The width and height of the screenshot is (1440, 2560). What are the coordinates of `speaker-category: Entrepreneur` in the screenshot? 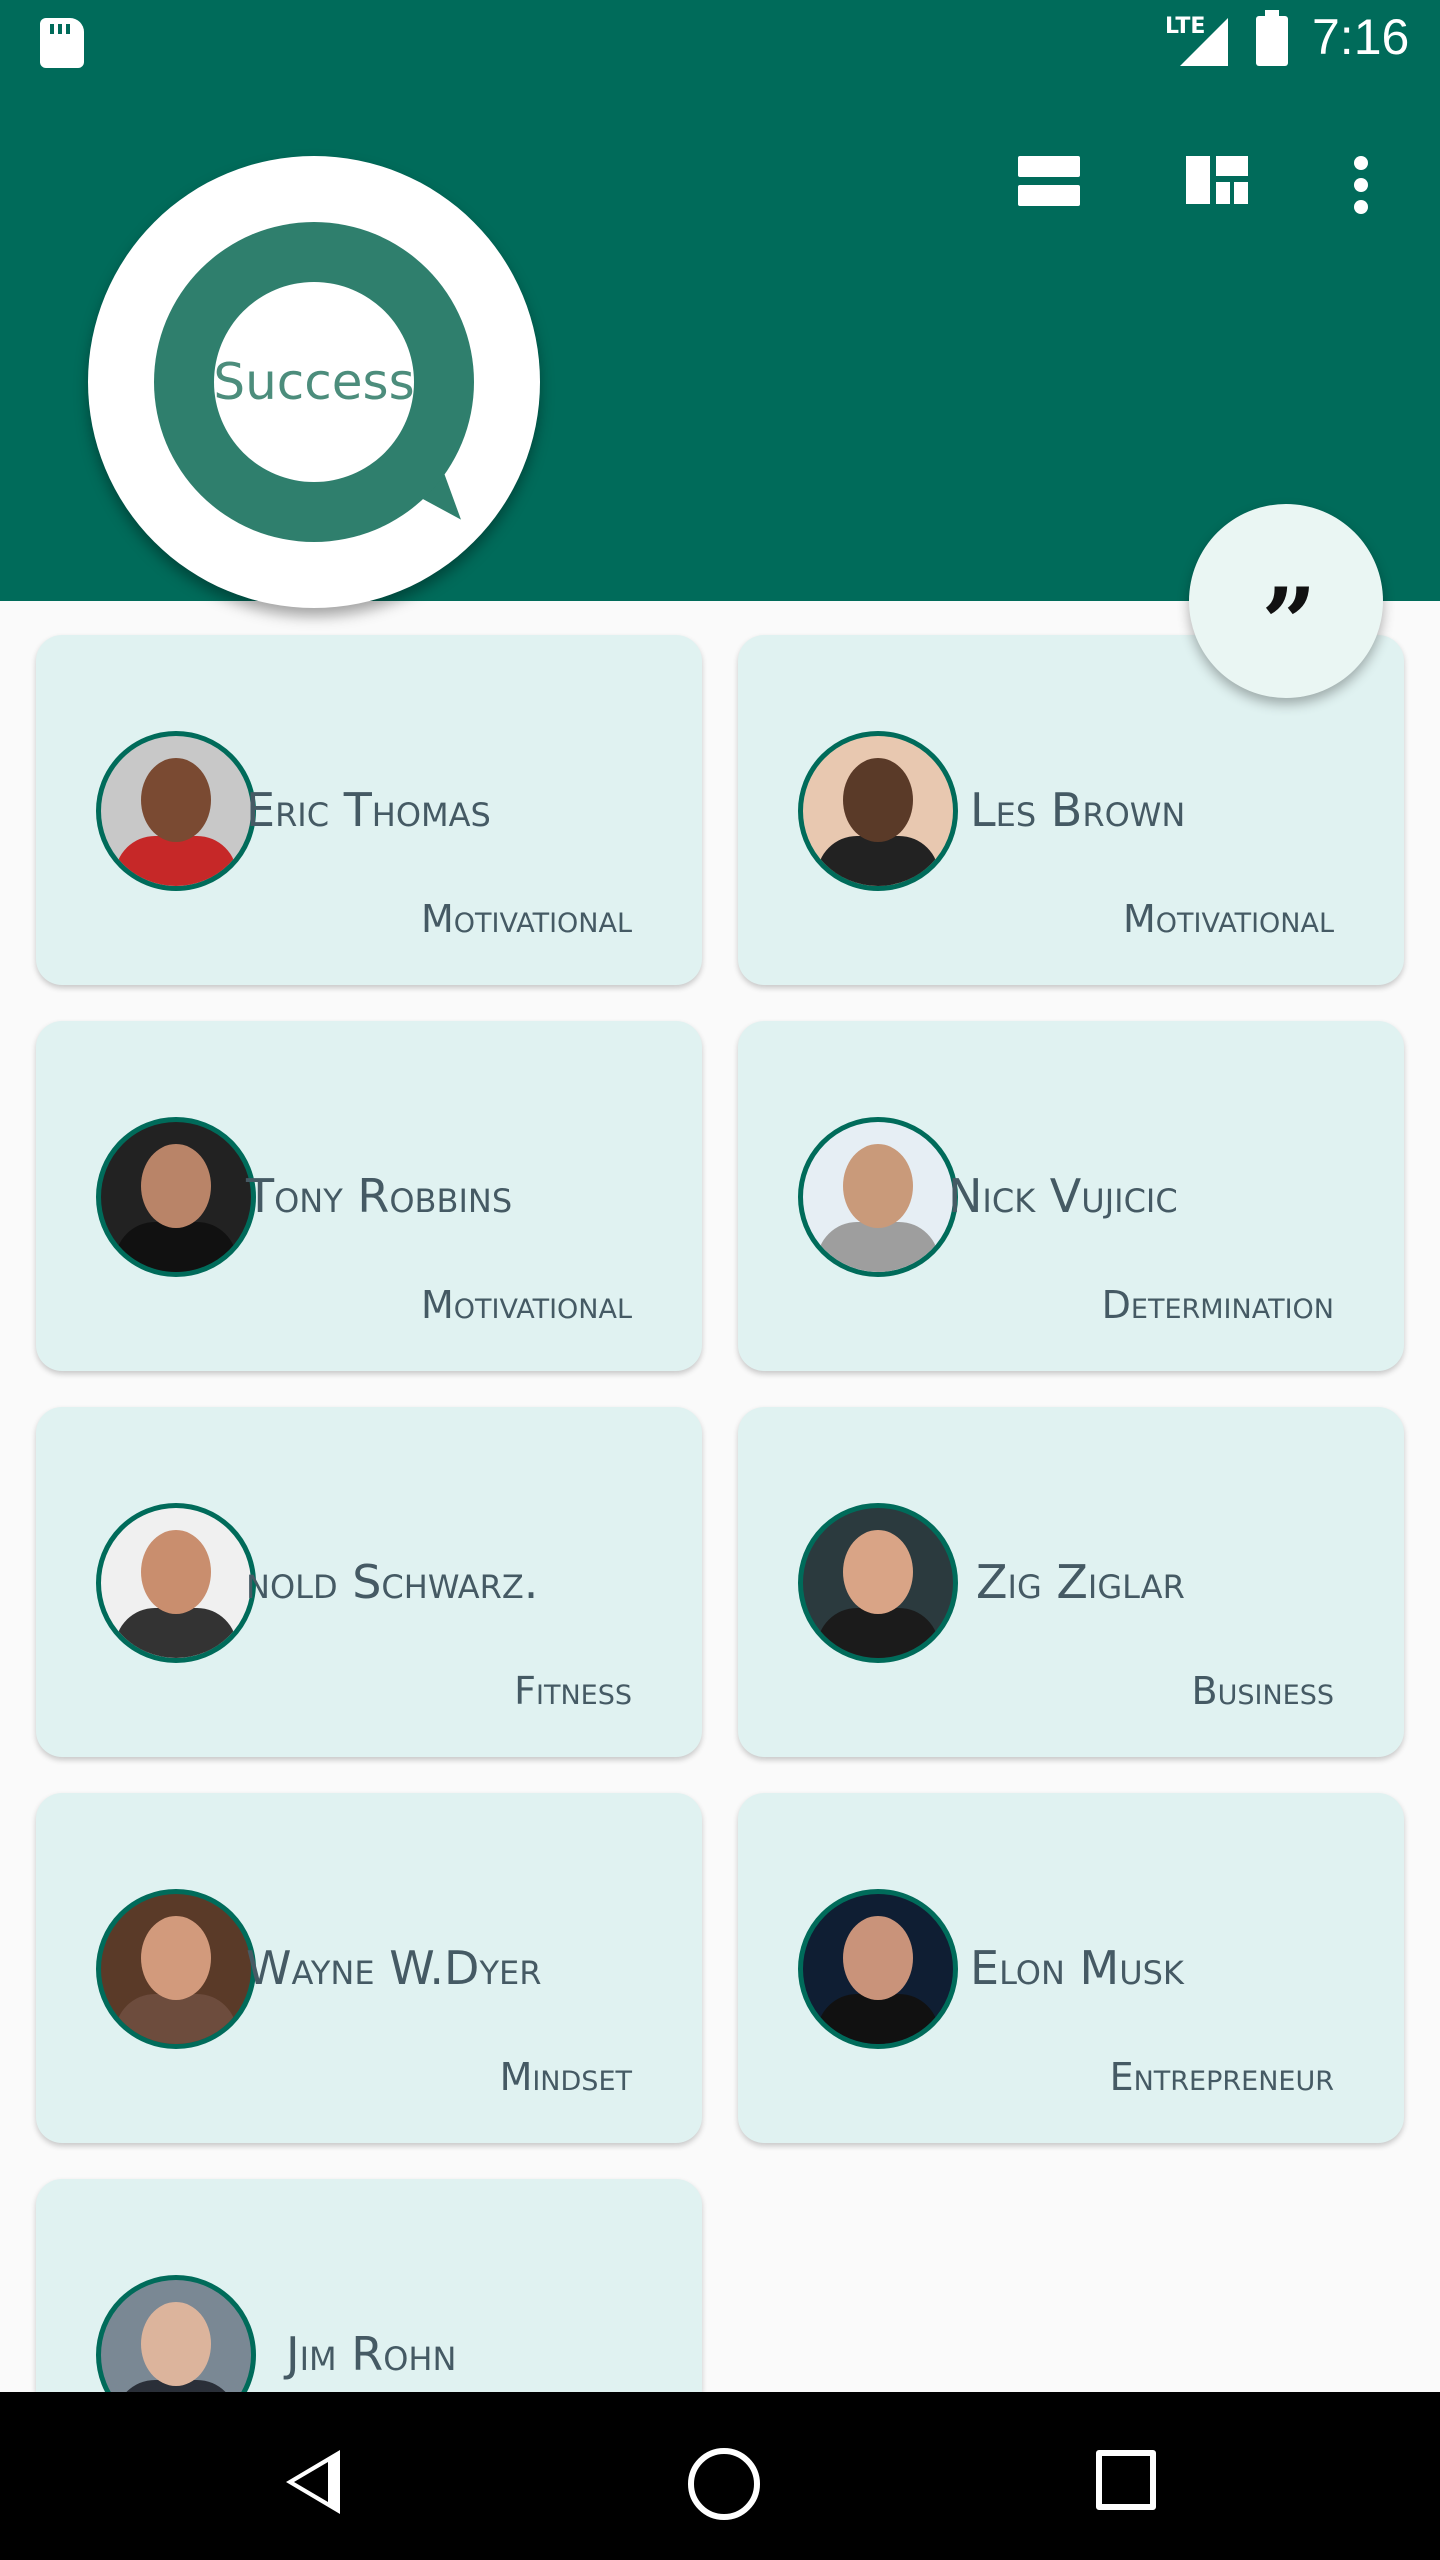 It's located at (1221, 2077).